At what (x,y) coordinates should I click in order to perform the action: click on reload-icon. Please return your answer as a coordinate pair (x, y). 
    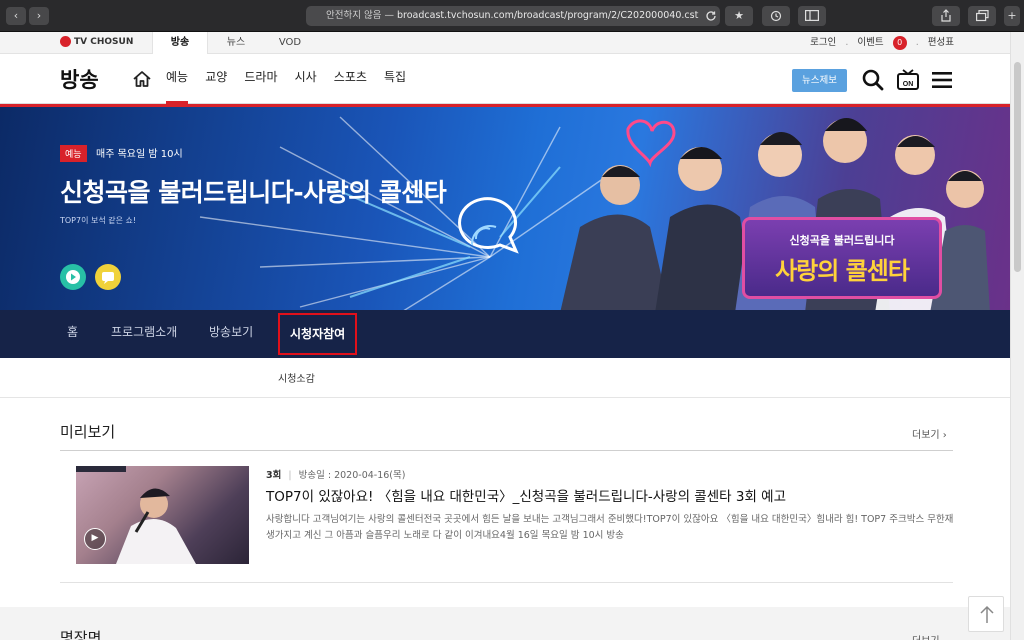
    Looking at the image, I should click on (711, 16).